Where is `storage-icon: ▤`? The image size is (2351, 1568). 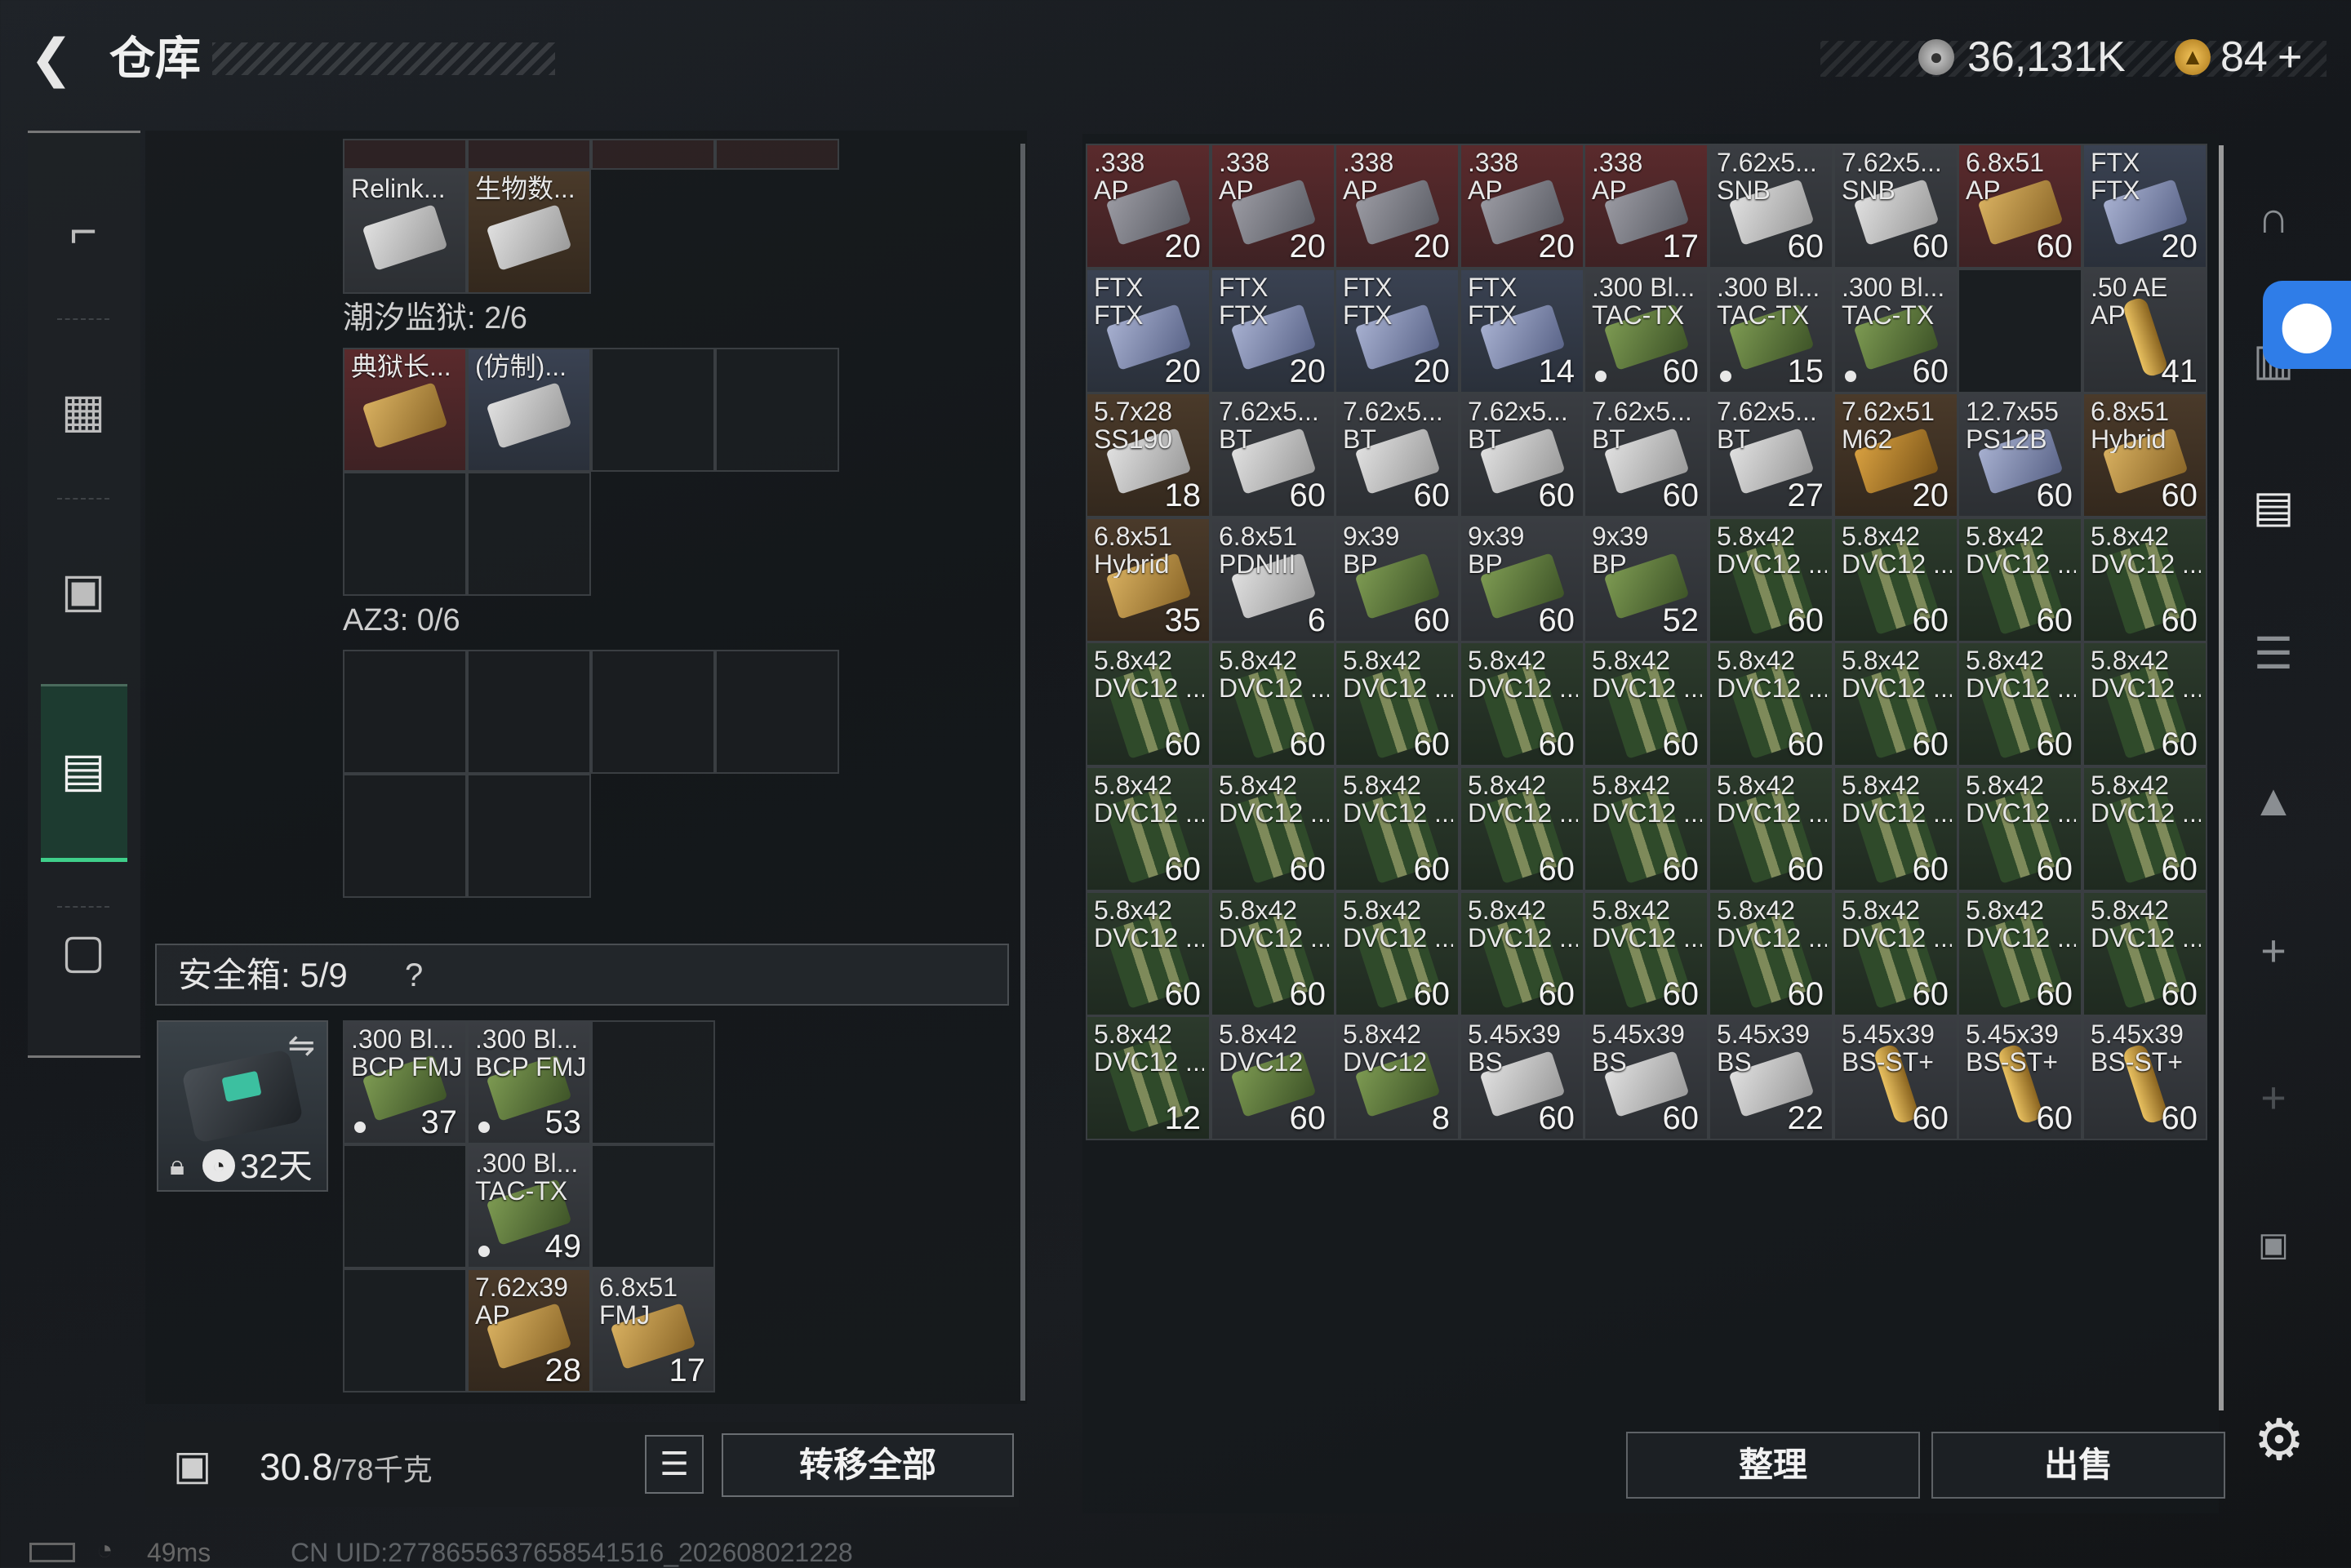
storage-icon: ▤ is located at coordinates (83, 771).